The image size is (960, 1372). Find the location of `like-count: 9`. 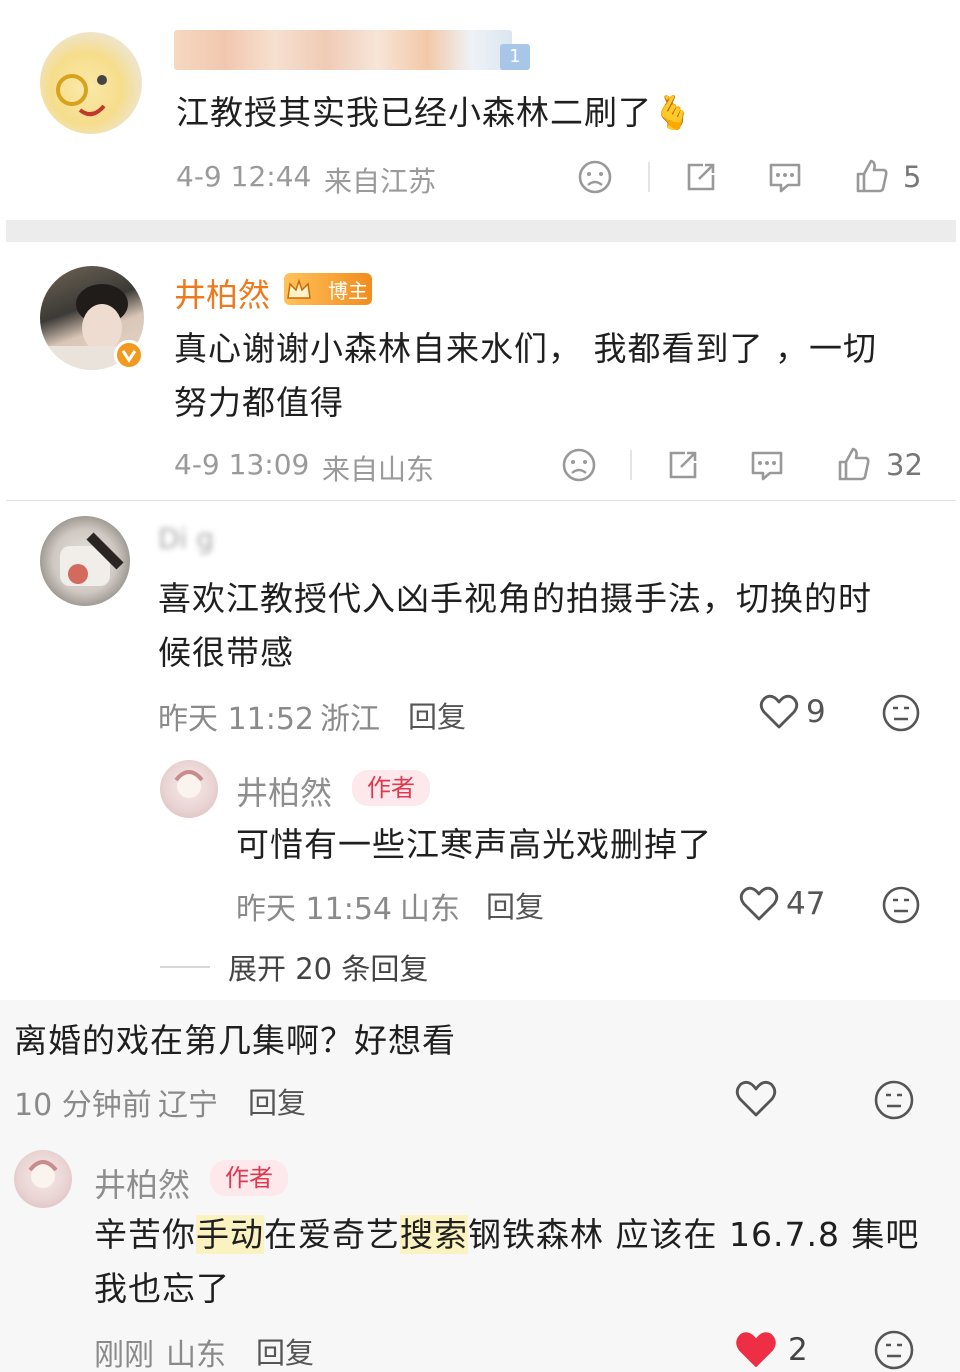

like-count: 9 is located at coordinates (816, 712).